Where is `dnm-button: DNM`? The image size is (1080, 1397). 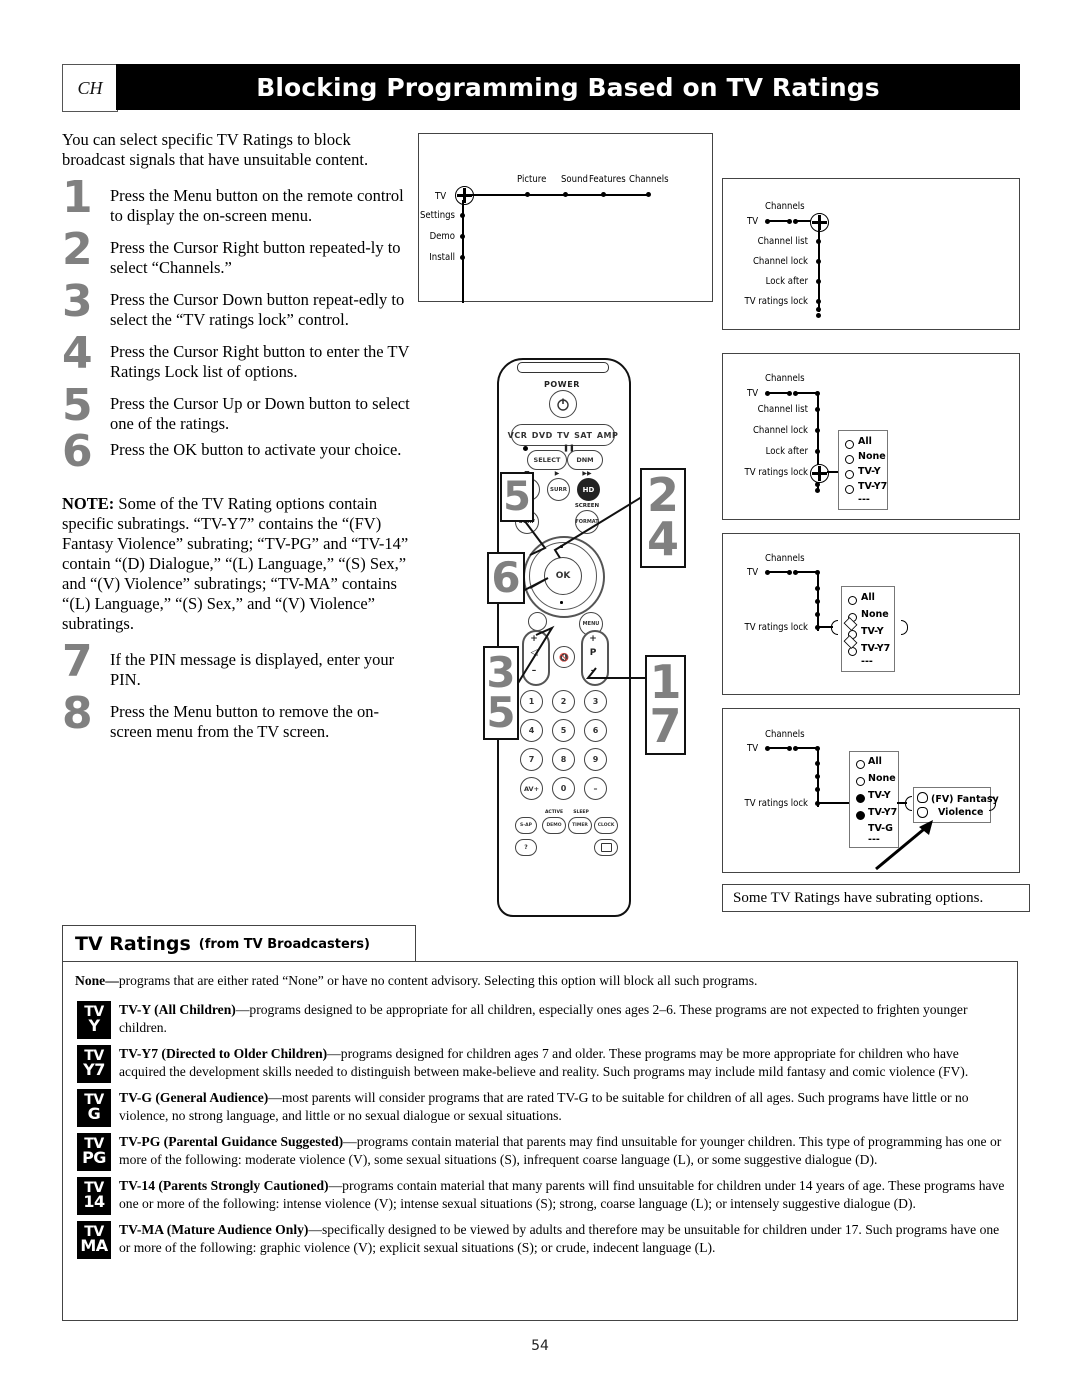 dnm-button: DNM is located at coordinates (585, 460).